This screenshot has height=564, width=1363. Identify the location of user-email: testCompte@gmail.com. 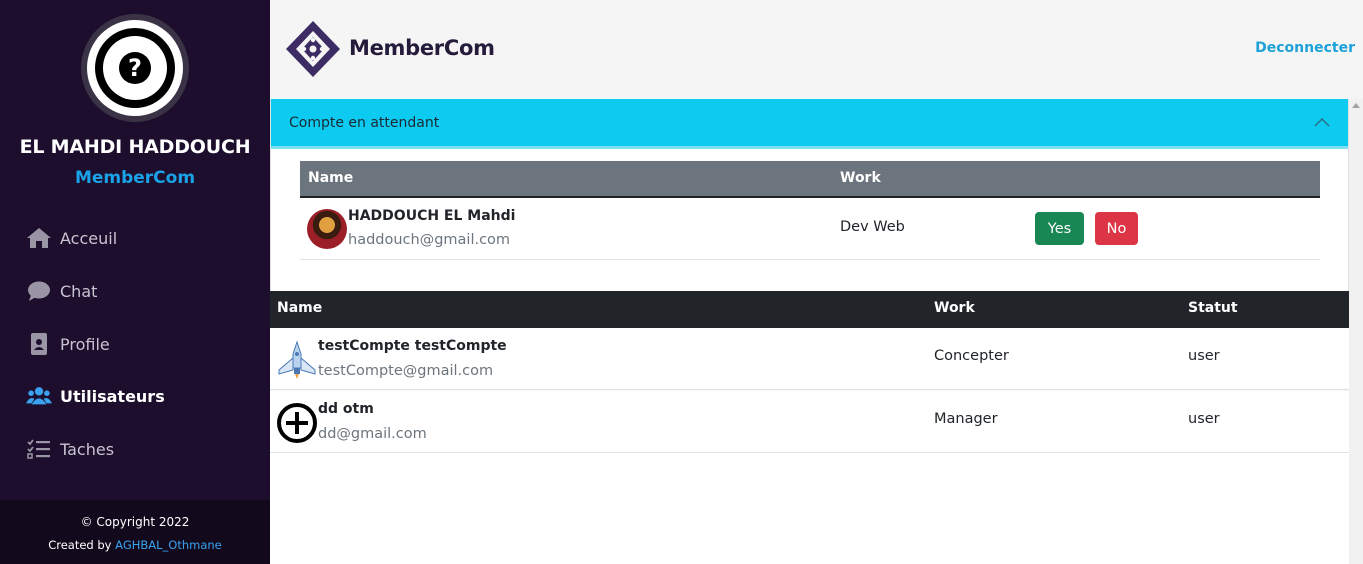
(406, 371).